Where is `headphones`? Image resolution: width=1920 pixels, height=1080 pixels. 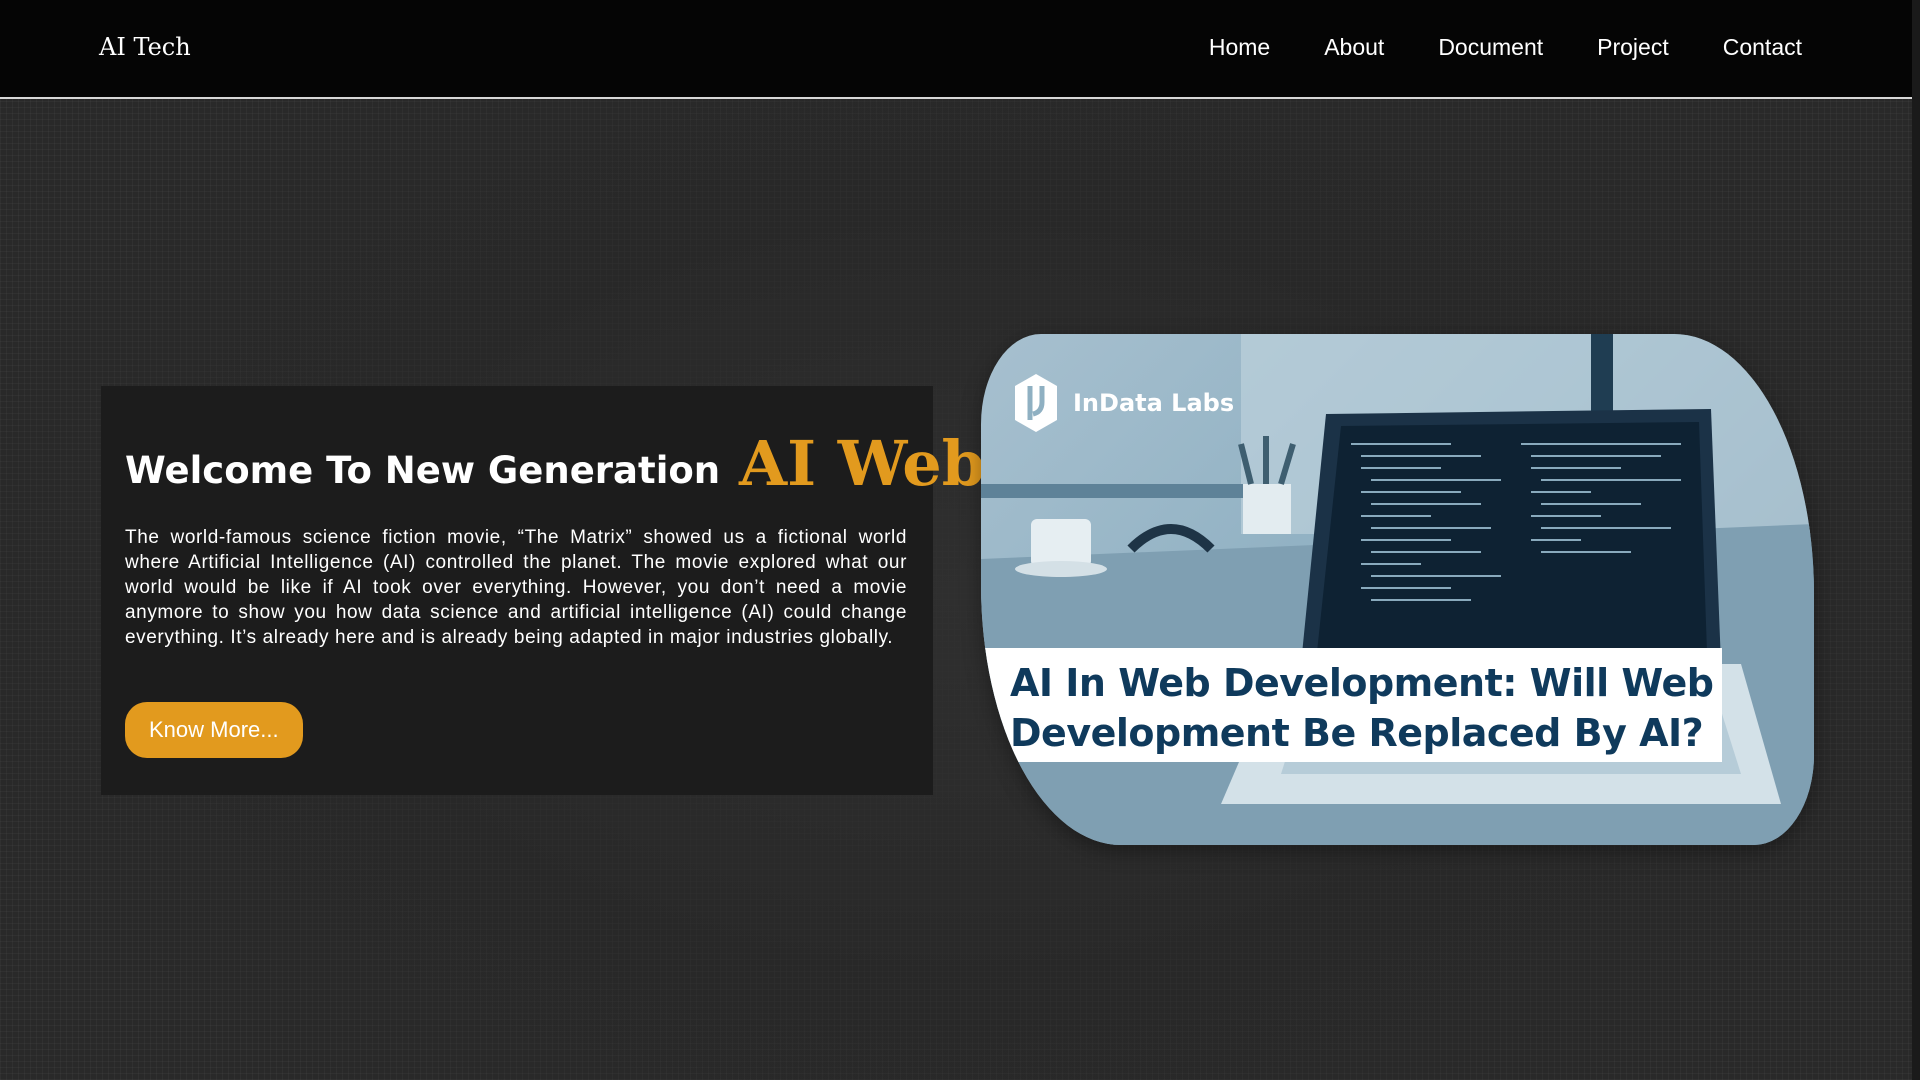
headphones is located at coordinates (1171, 538).